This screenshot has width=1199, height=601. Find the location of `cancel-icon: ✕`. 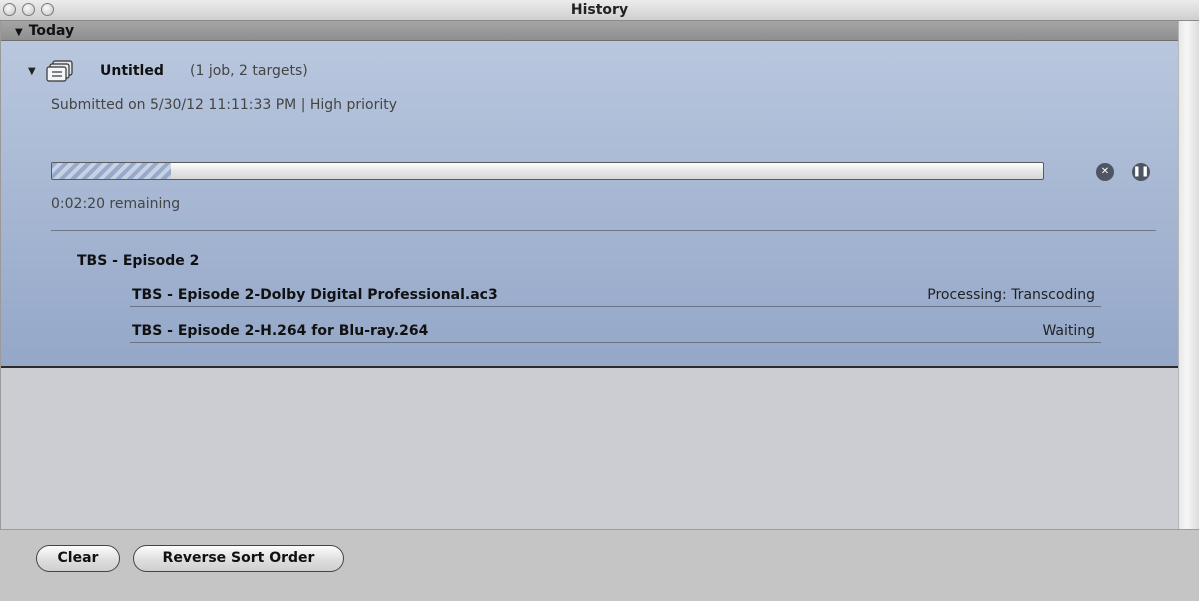

cancel-icon: ✕ is located at coordinates (1105, 172).